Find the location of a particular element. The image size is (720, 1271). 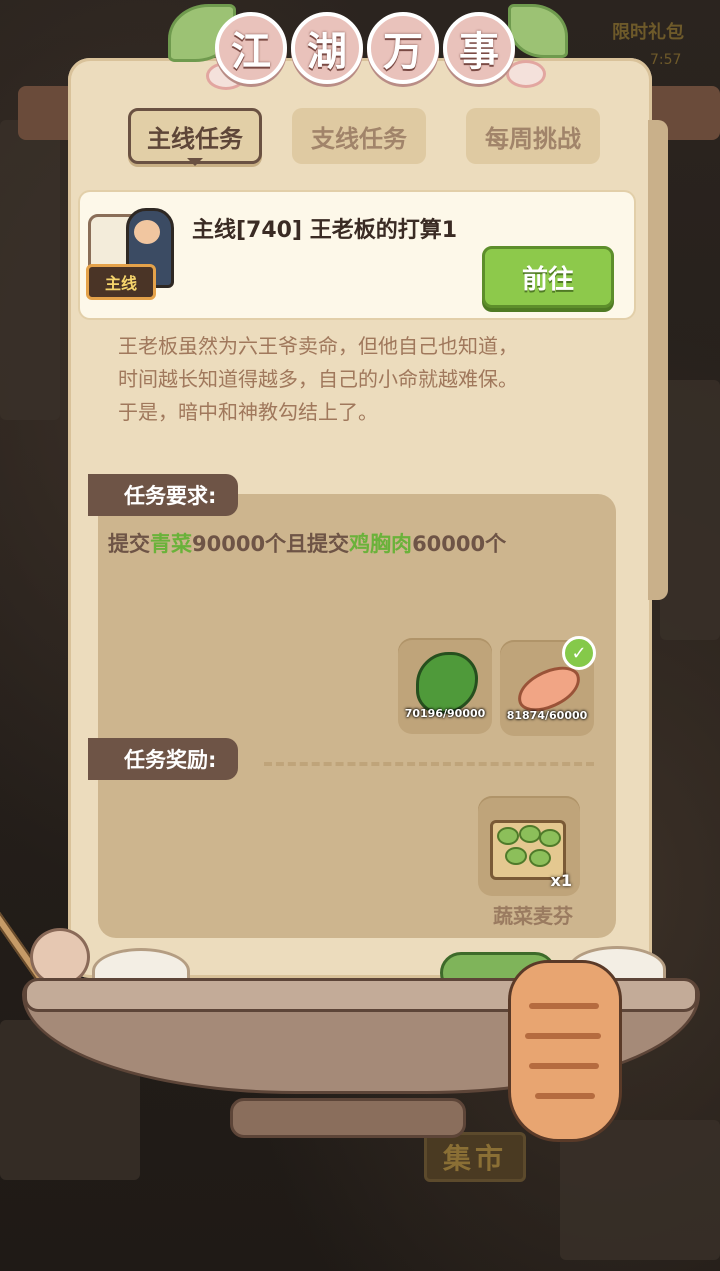

requirements-text: 提交青菜90000个且提交鸡胸肉60000个 is located at coordinates (307, 543).